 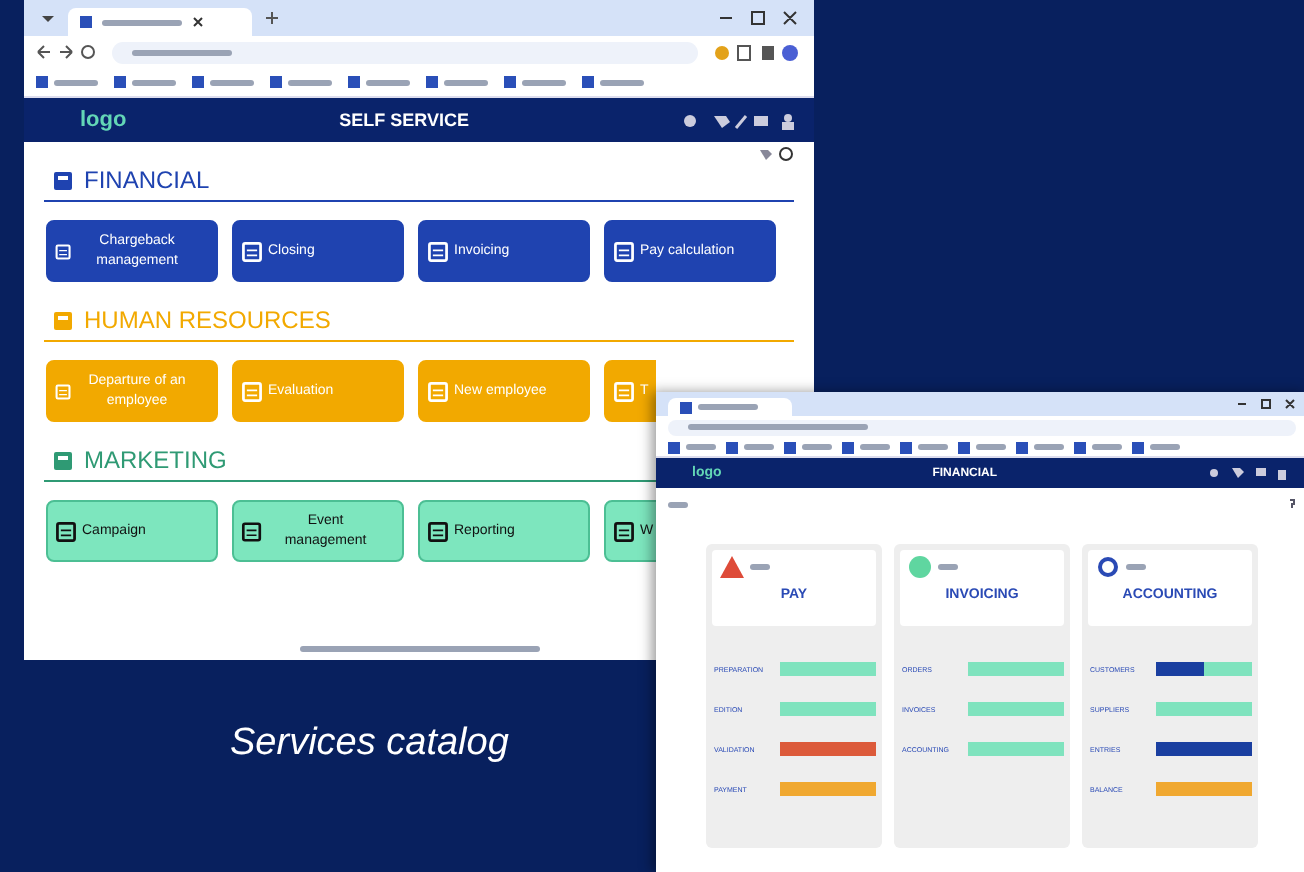 I want to click on caption: Services catalog, so click(x=369, y=744).